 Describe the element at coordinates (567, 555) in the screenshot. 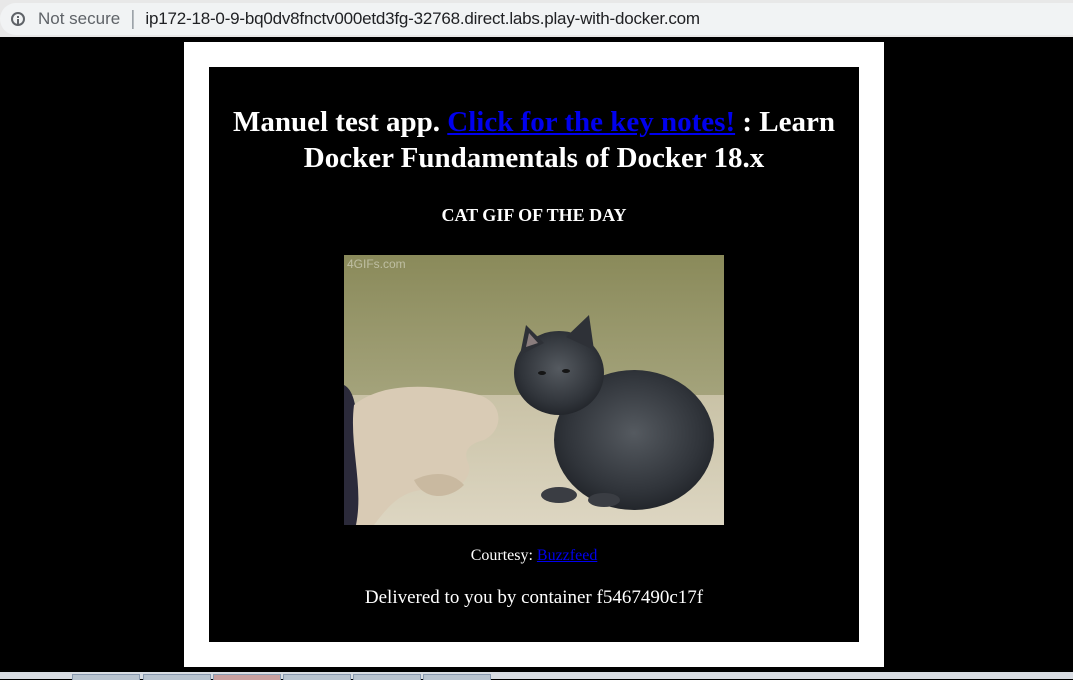

I see `buzzfeed-link: Buzzfeed` at that location.